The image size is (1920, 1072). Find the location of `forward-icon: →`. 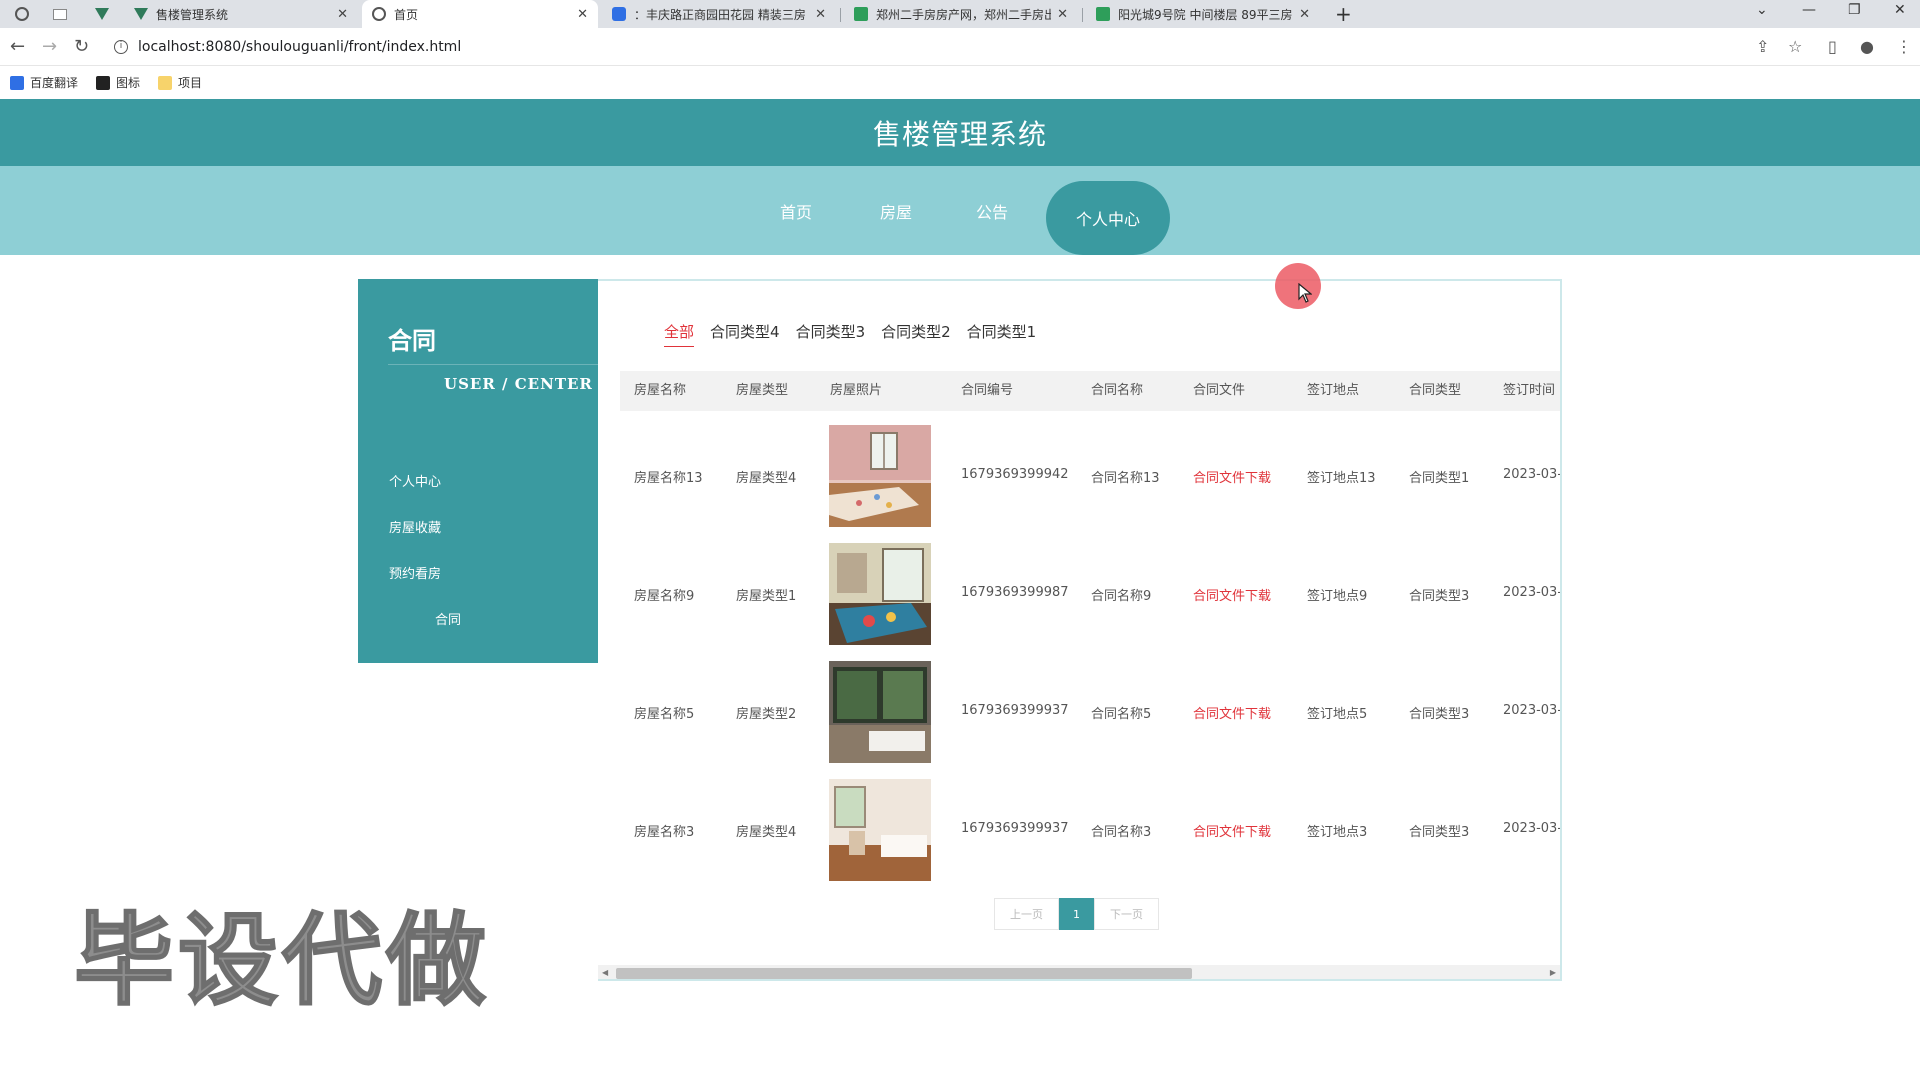

forward-icon: → is located at coordinates (49, 46).